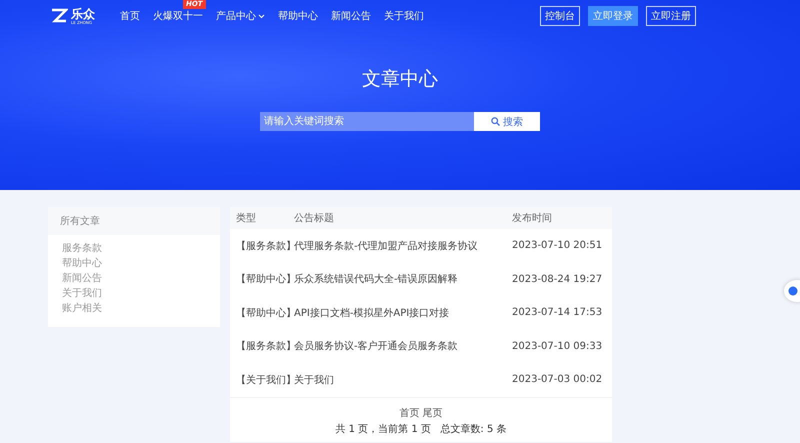 The image size is (800, 443). What do you see at coordinates (495, 121) in the screenshot?
I see `search-icon` at bounding box center [495, 121].